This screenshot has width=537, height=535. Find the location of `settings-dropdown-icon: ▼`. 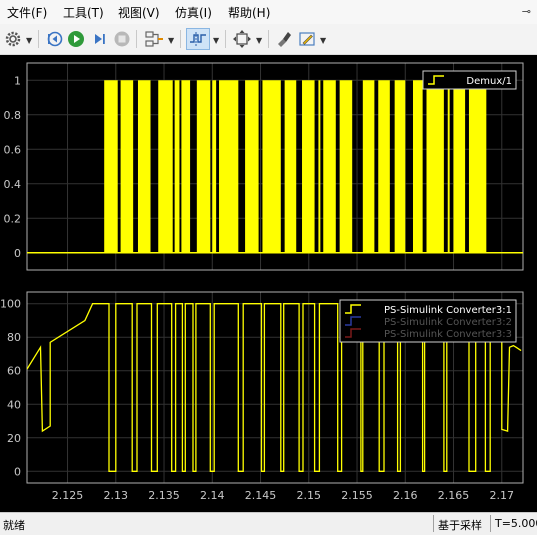

settings-dropdown-icon: ▼ is located at coordinates (29, 40).